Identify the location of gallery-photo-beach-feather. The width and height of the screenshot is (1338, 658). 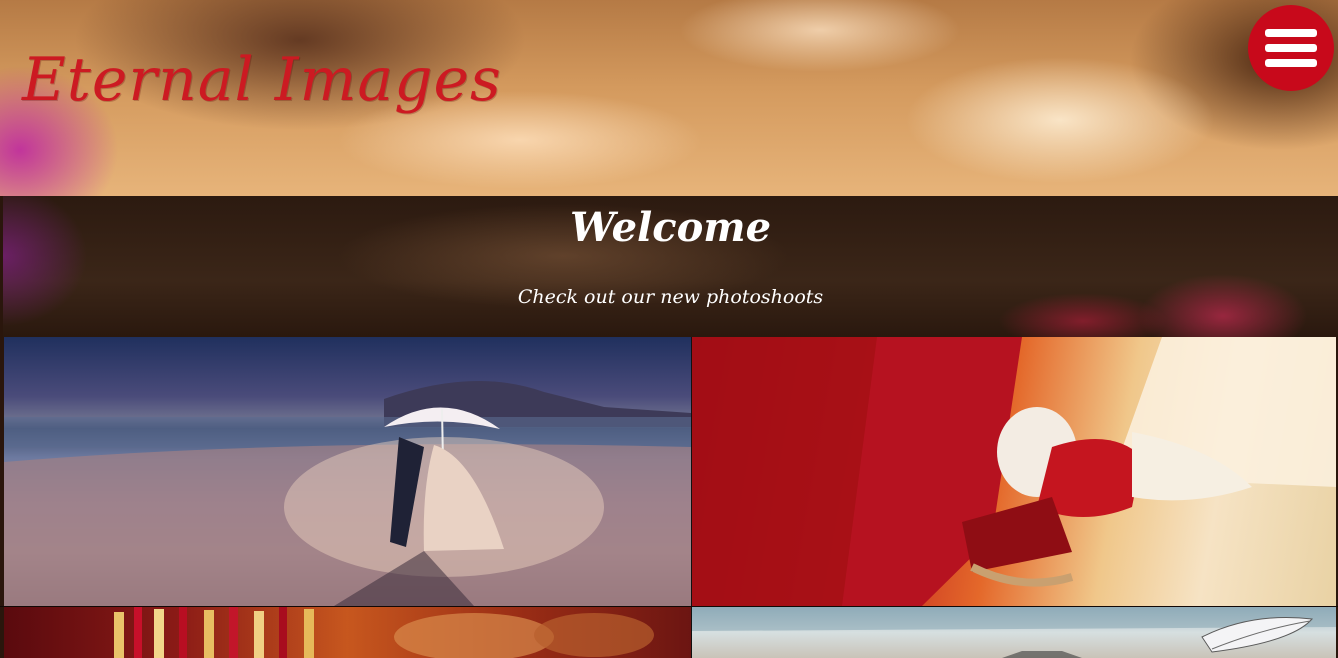
(1014, 632).